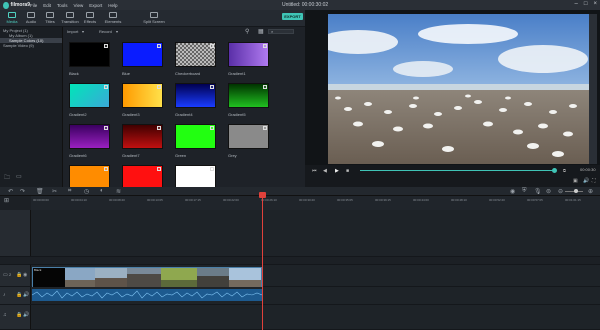 The image size is (600, 330). I want to click on music-icon: ♫, so click(5, 315).